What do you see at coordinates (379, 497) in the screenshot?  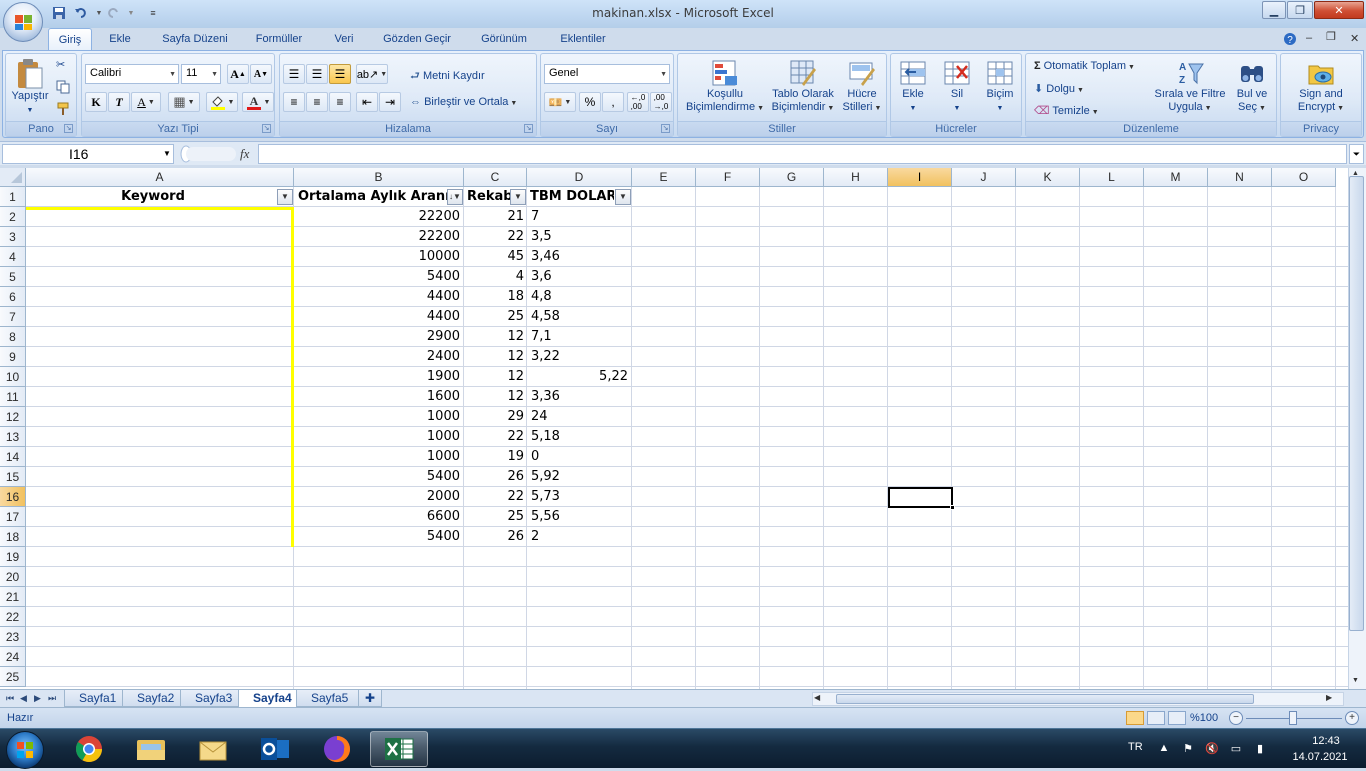 I see `cell-b16: 2000` at bounding box center [379, 497].